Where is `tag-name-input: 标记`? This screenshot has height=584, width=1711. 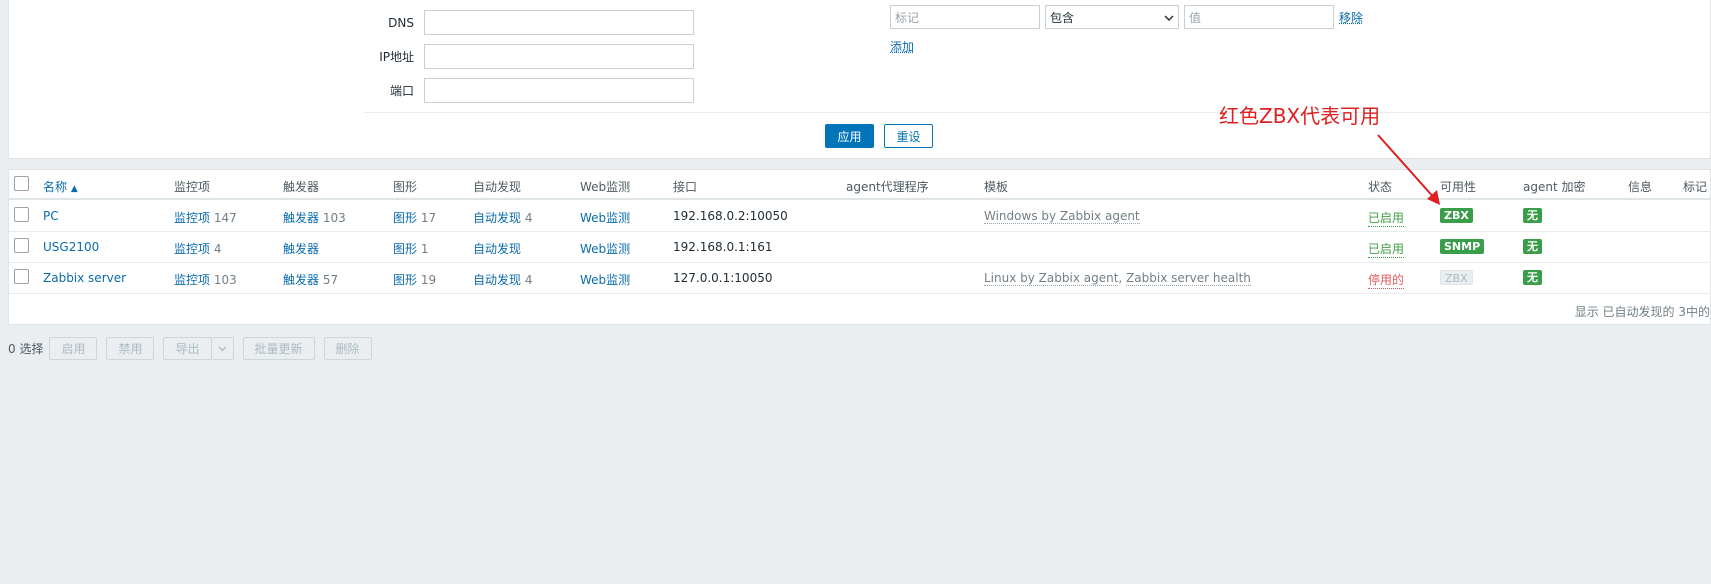 tag-name-input: 标记 is located at coordinates (965, 17).